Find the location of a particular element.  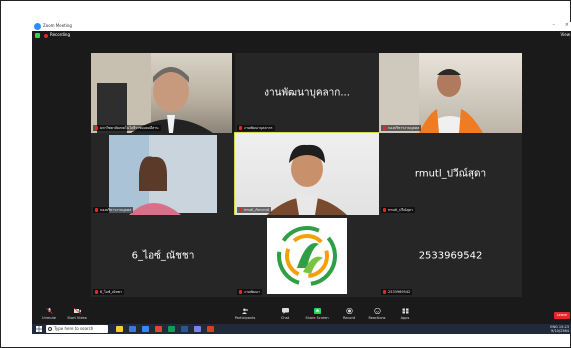

participant-display-name: 6_ไอซ์_ณัชชา is located at coordinates (163, 256).